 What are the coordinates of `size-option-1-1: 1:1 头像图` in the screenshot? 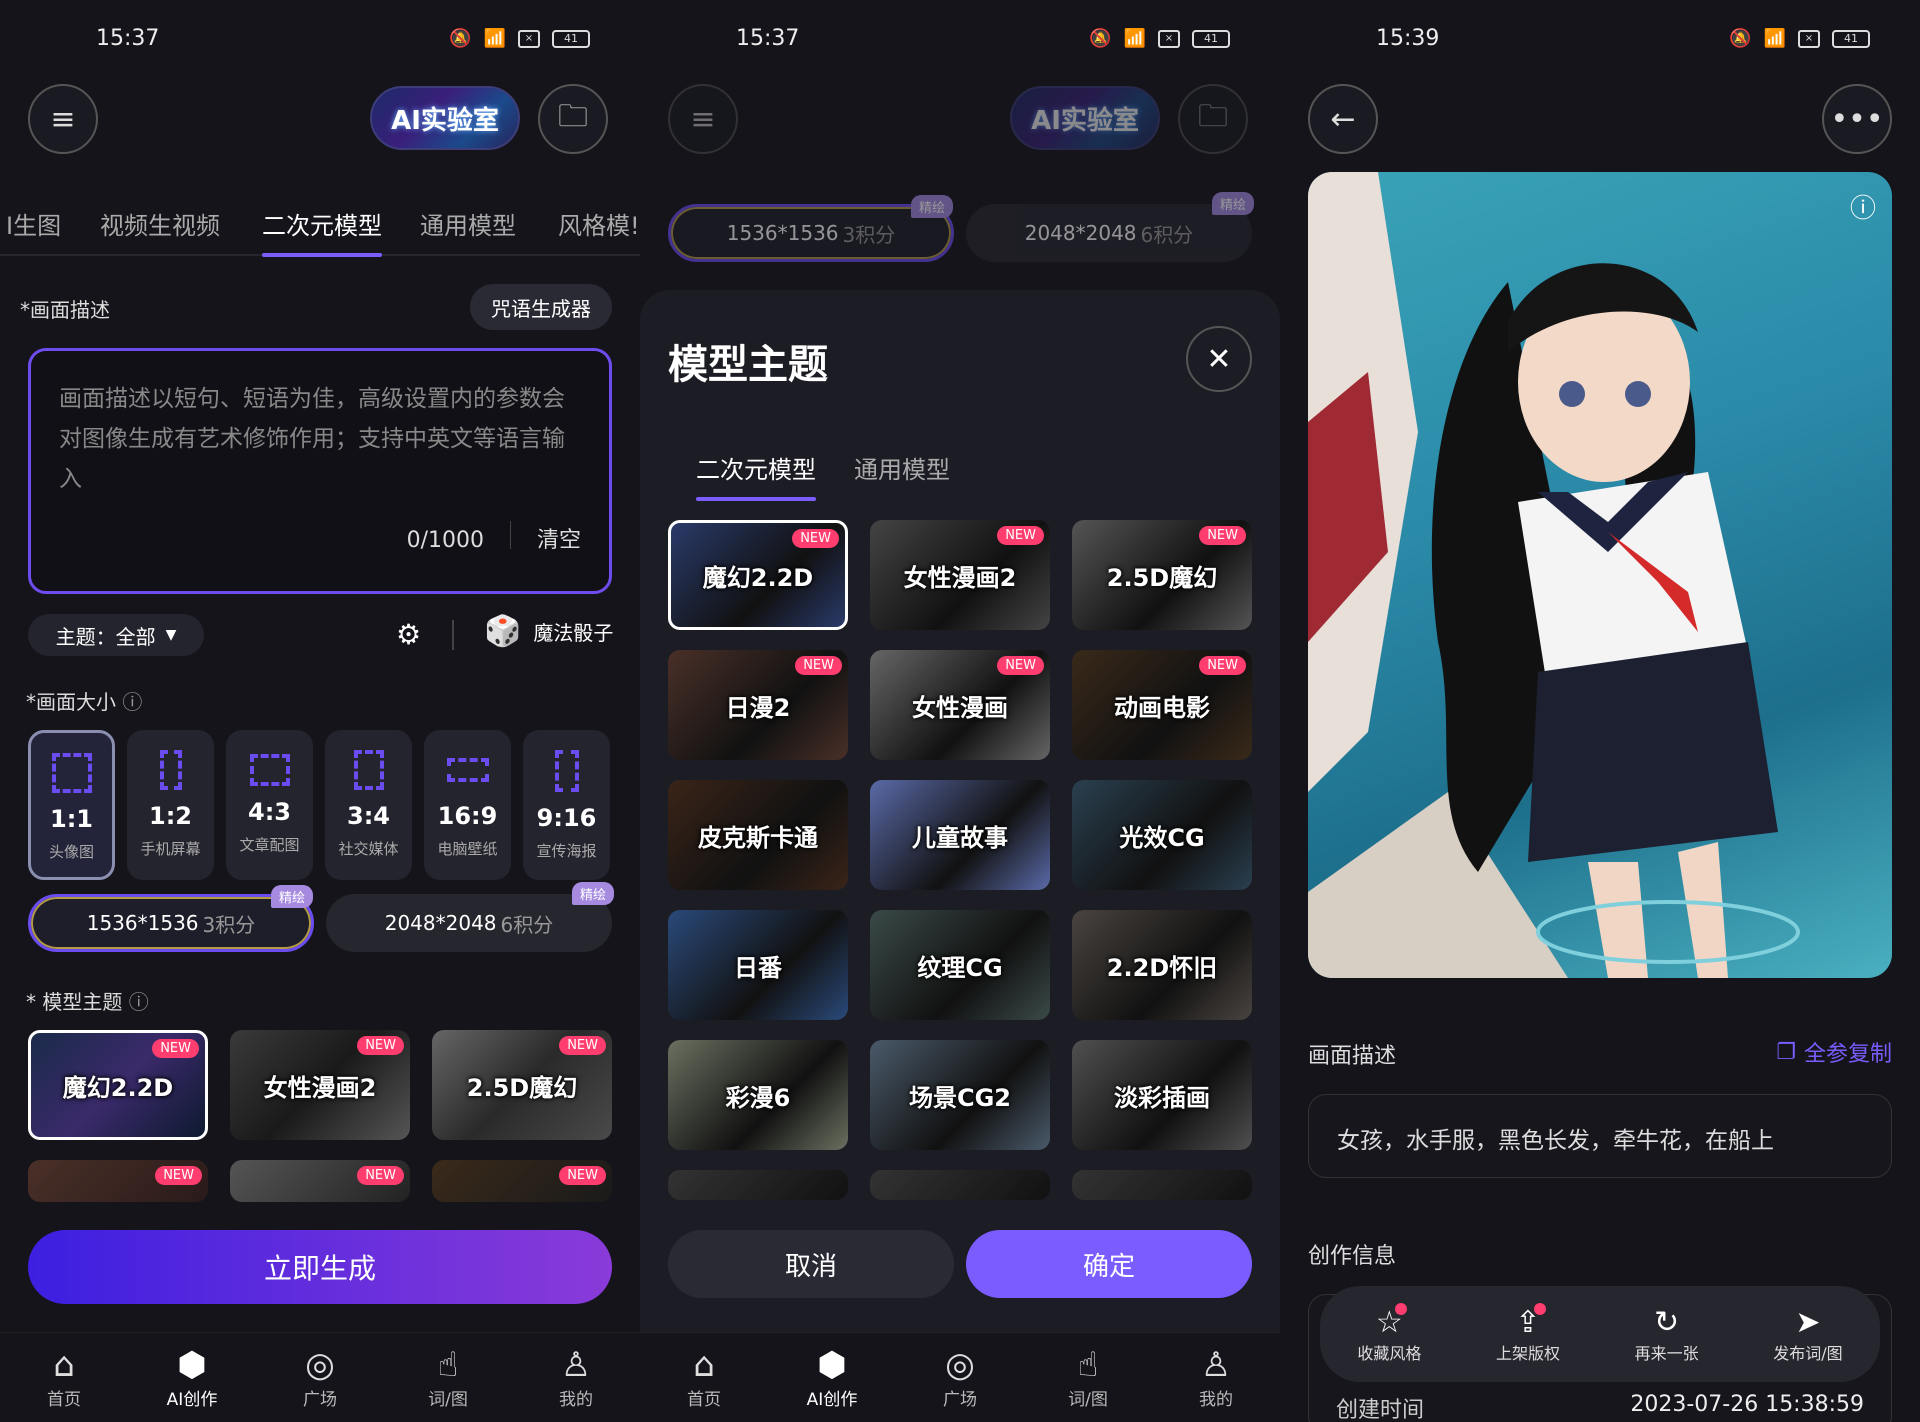 It's located at (71, 805).